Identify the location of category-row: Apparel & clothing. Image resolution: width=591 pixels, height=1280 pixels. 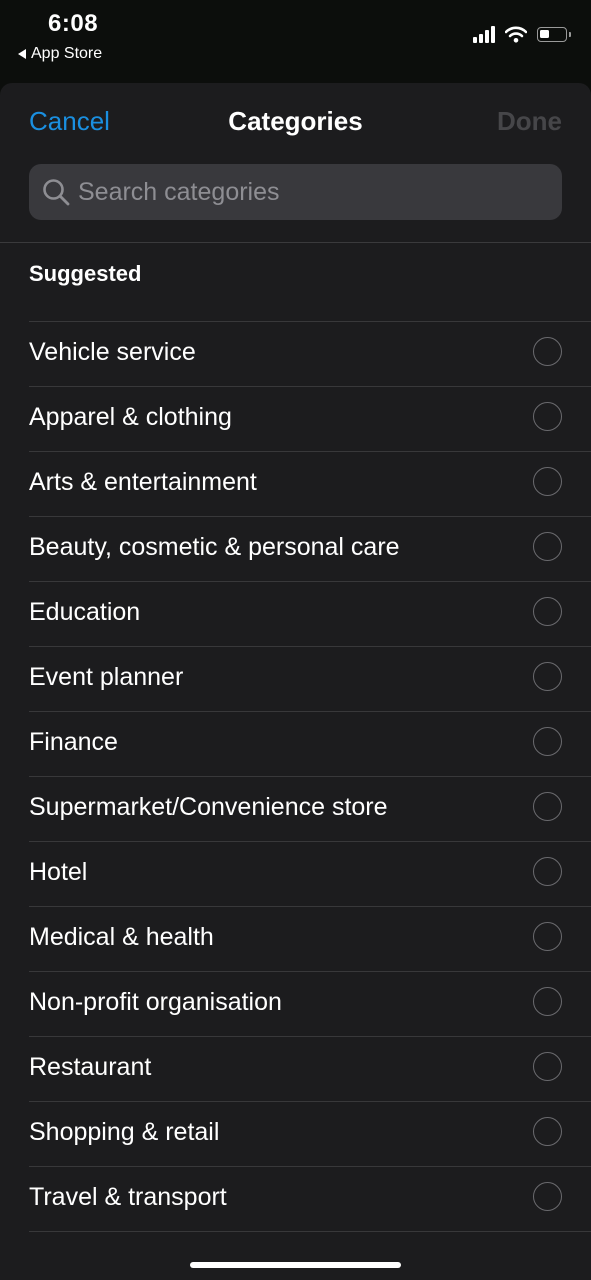
(295, 418).